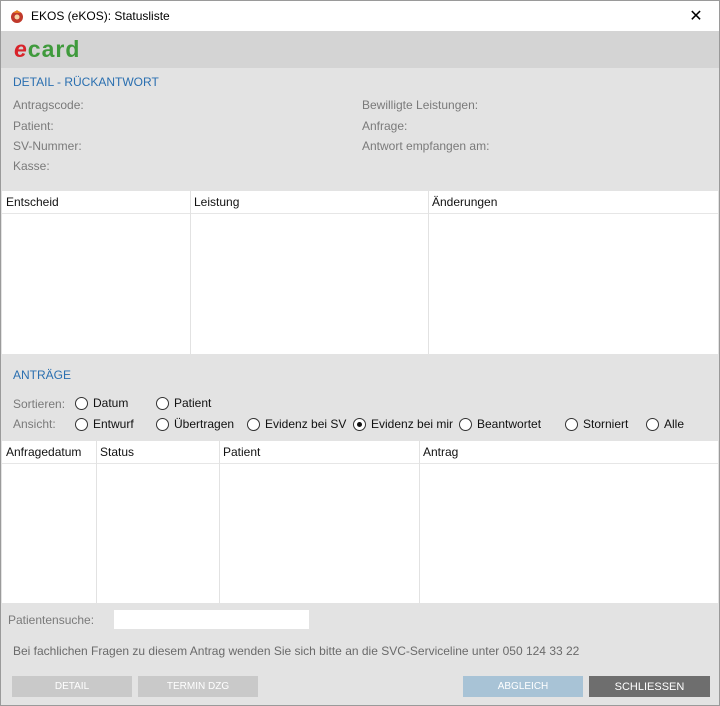 The image size is (720, 706). Describe the element at coordinates (195, 424) in the screenshot. I see `view-radio-uebertragen: Übertragen` at that location.